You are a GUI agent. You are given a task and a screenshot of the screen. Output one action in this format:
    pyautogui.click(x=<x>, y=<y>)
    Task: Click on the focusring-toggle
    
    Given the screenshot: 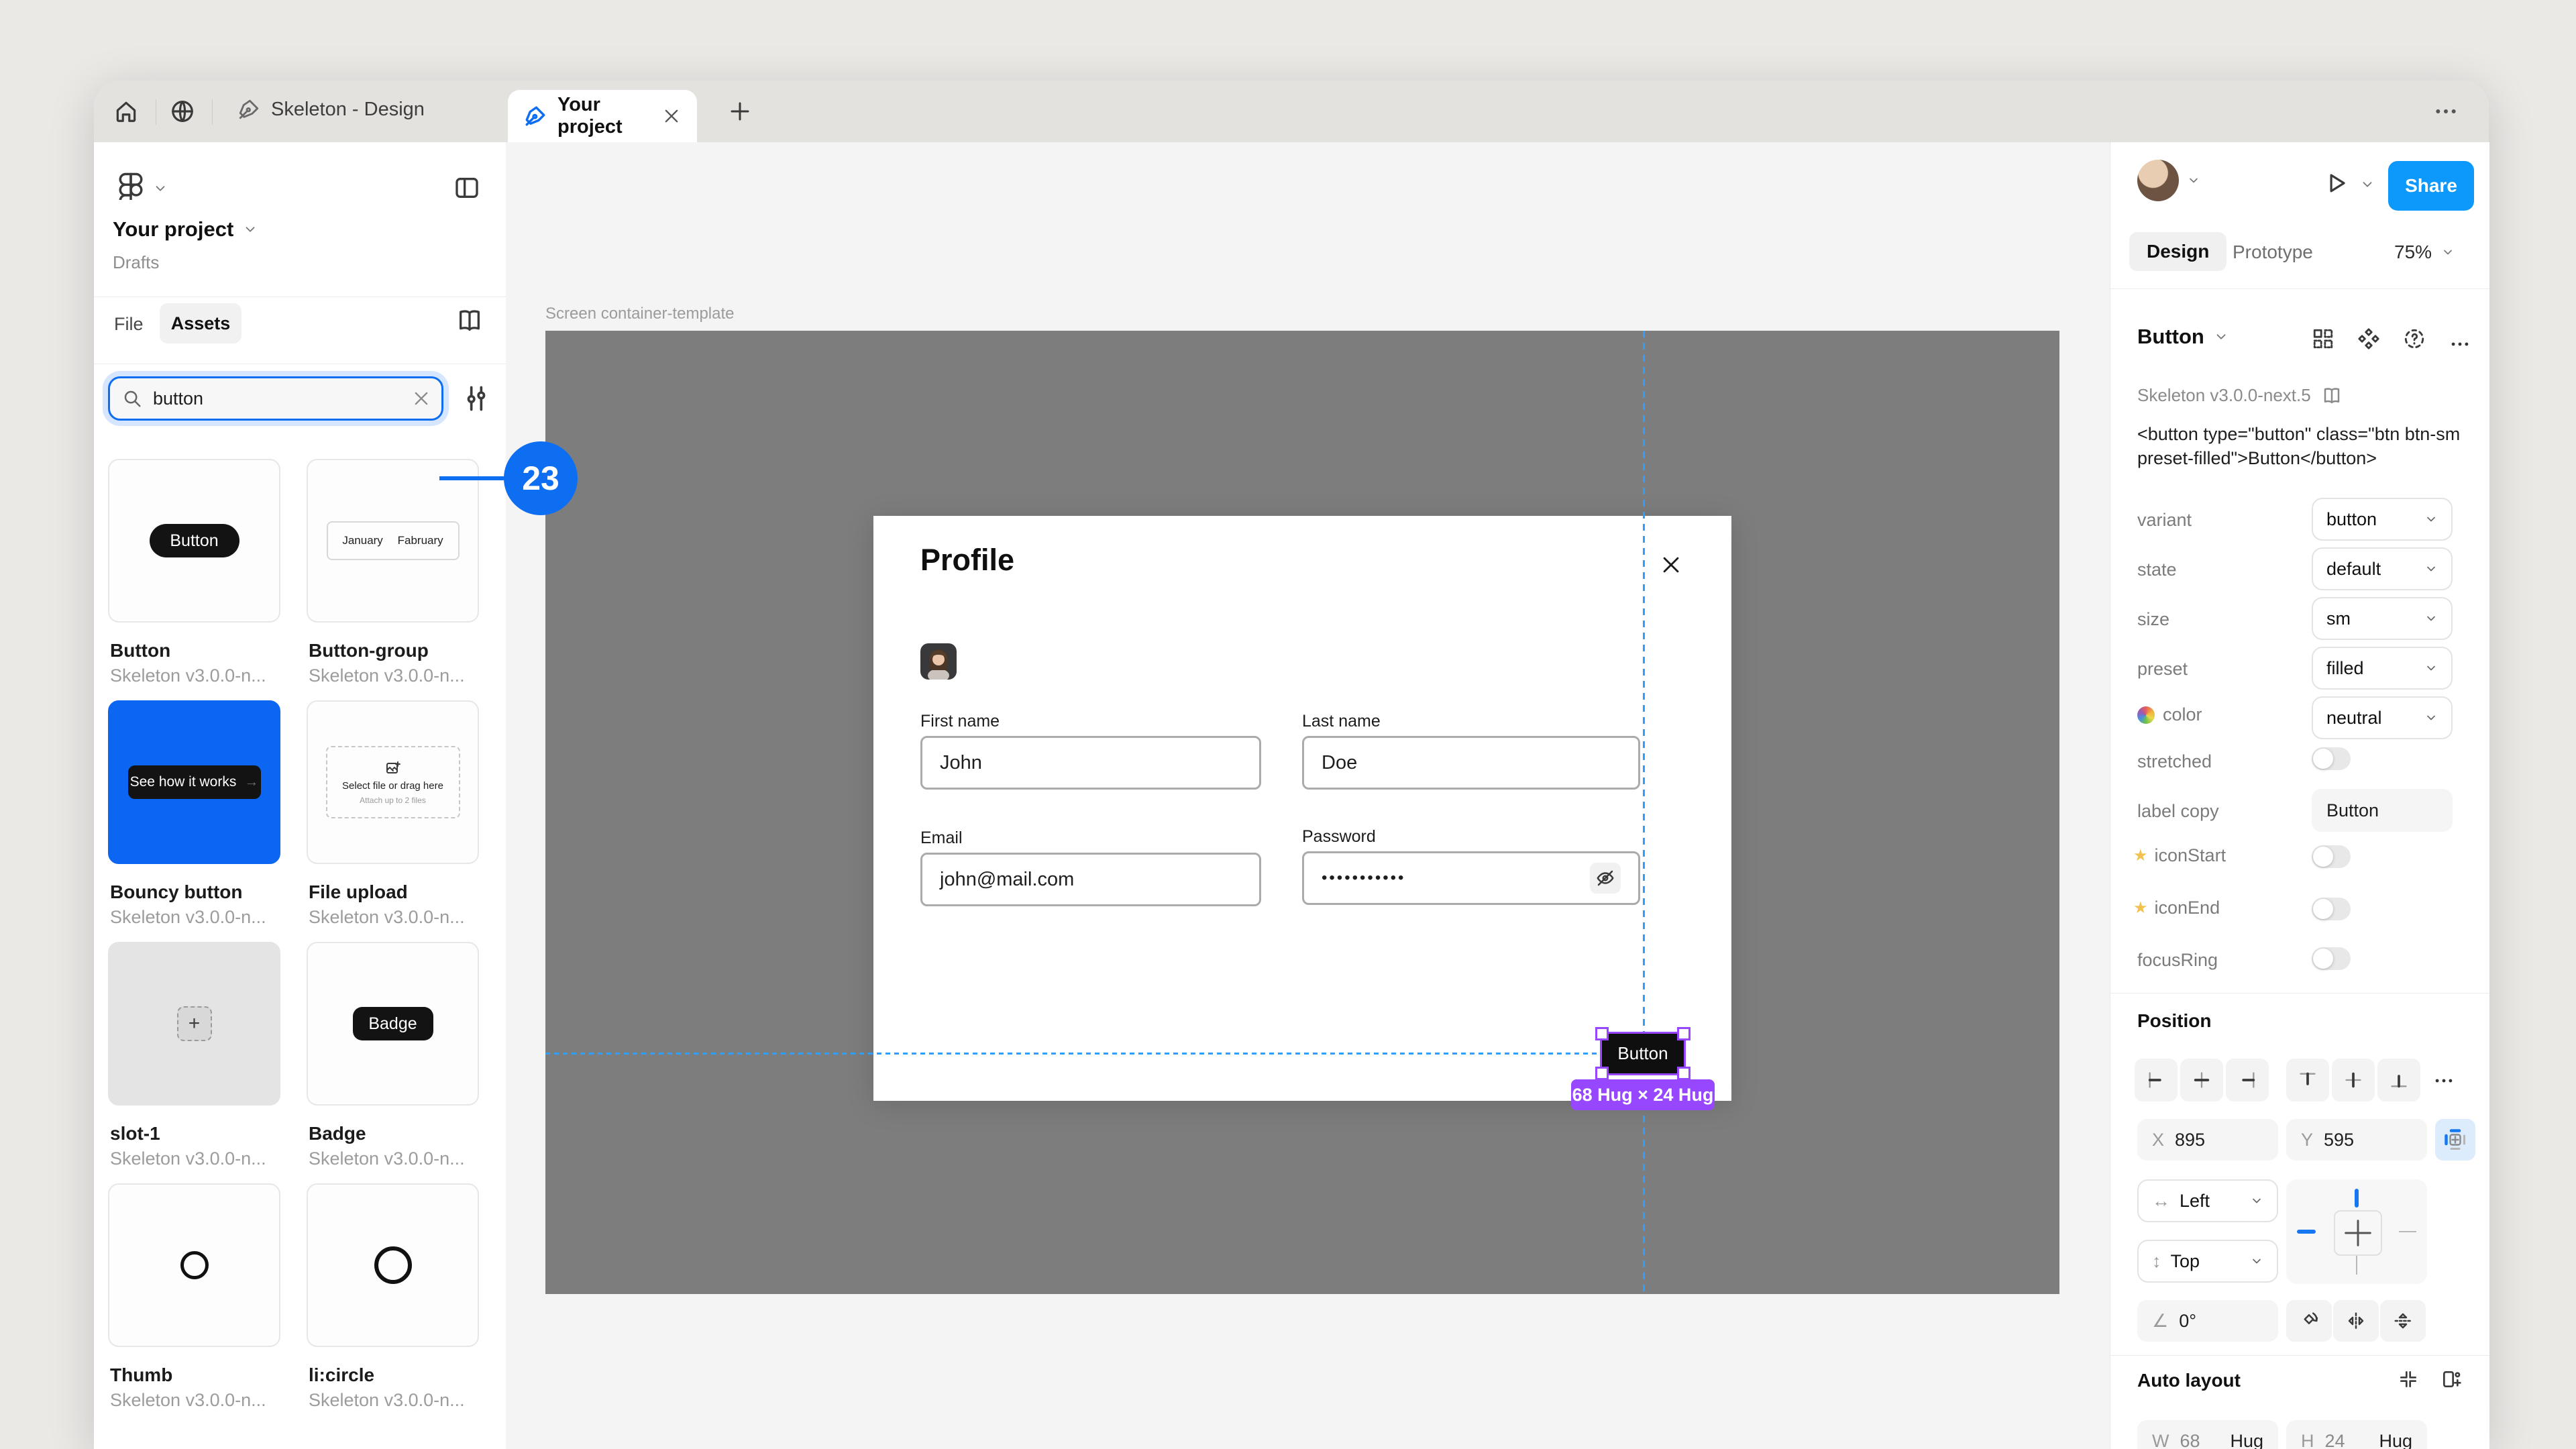 What is the action you would take?
    pyautogui.click(x=2331, y=958)
    